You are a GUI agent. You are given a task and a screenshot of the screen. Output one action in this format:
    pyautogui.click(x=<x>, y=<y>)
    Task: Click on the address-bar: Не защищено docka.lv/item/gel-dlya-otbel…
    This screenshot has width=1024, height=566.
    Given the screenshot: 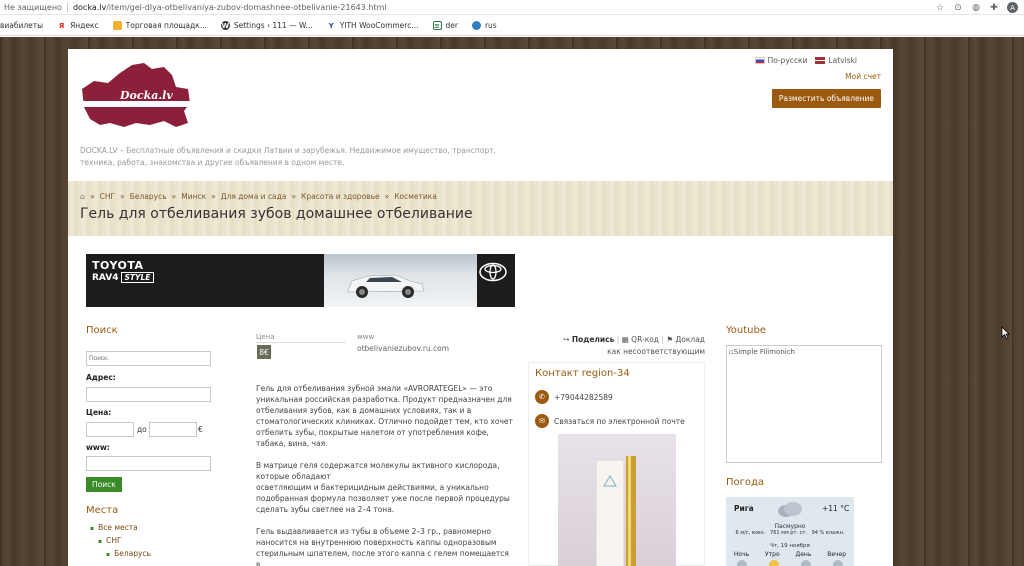 What is the action you would take?
    pyautogui.click(x=512, y=7)
    